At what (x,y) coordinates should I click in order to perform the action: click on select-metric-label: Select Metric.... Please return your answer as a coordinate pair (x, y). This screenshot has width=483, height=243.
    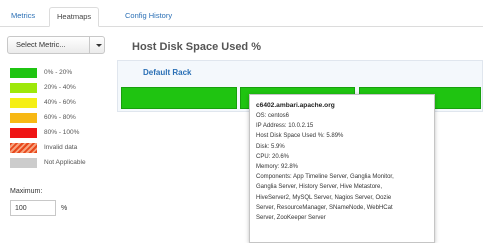
    Looking at the image, I should click on (41, 44).